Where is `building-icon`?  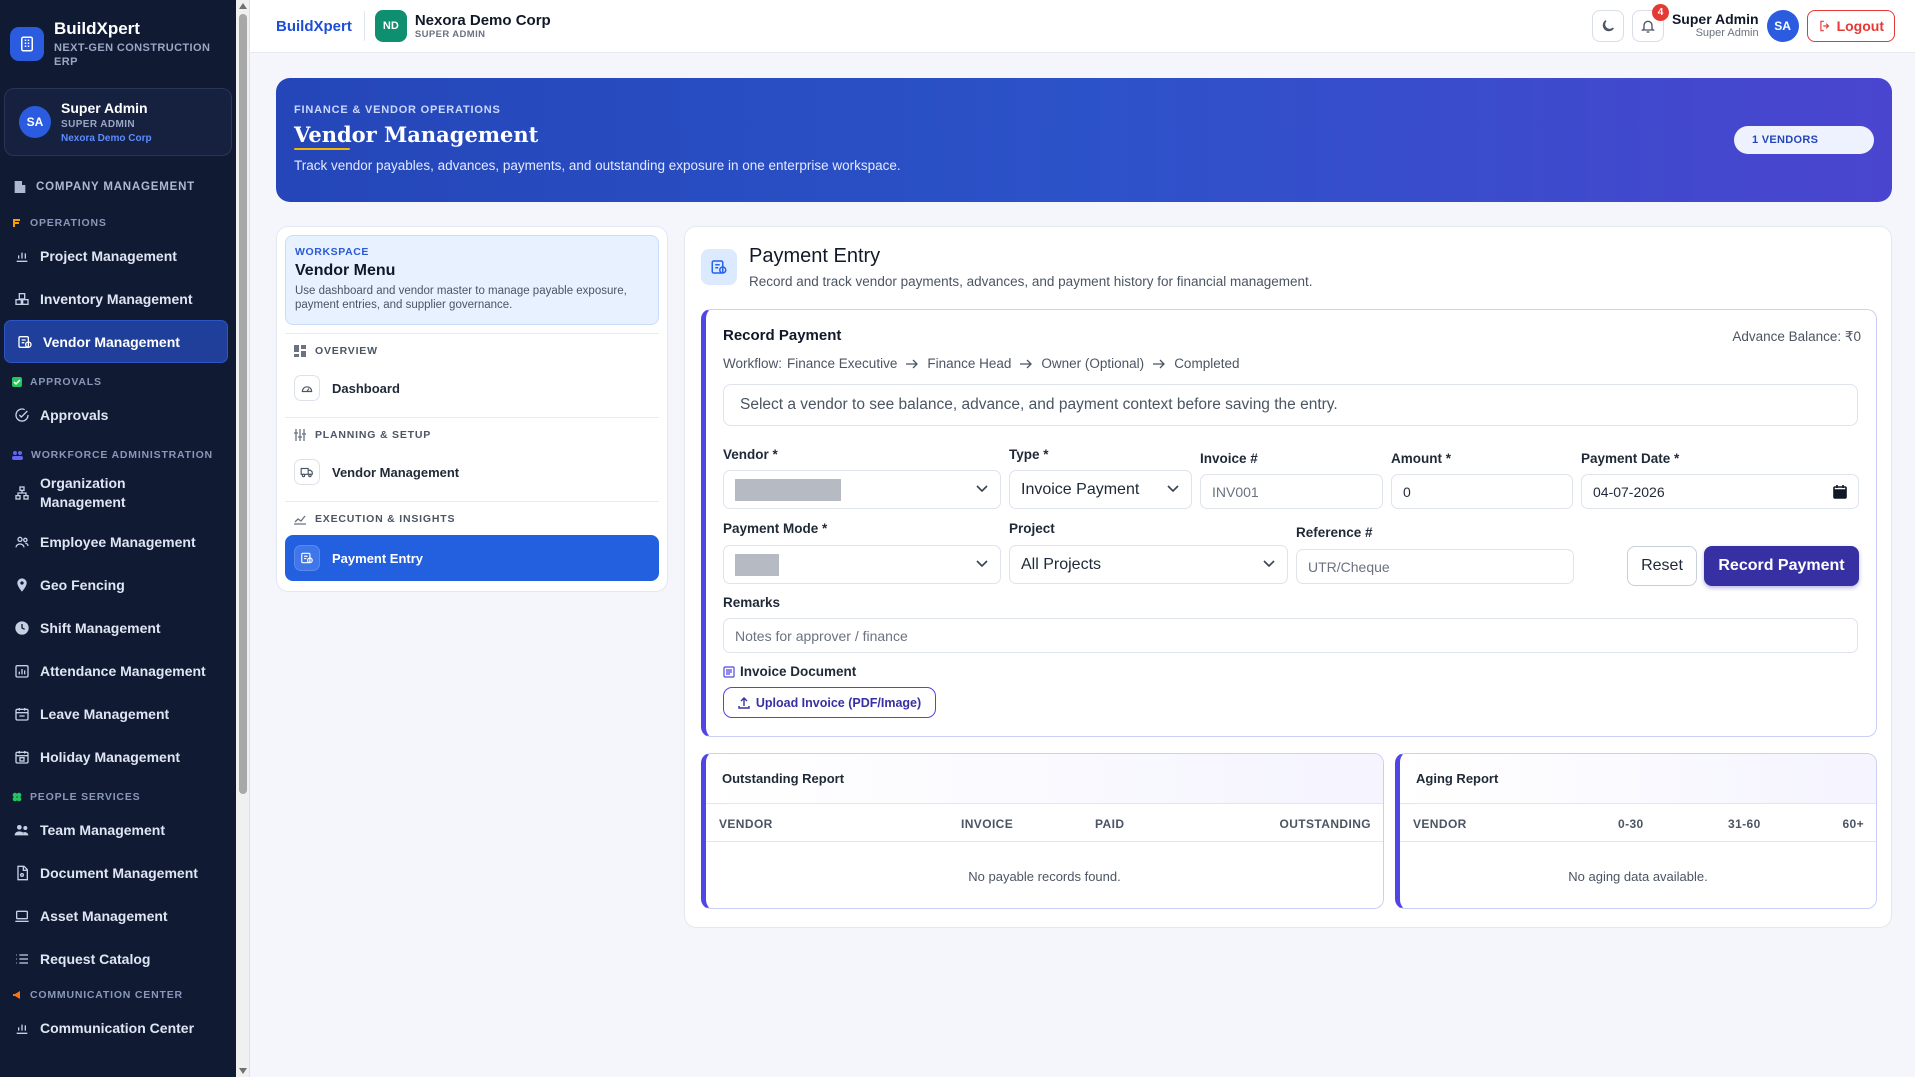 building-icon is located at coordinates (27, 43).